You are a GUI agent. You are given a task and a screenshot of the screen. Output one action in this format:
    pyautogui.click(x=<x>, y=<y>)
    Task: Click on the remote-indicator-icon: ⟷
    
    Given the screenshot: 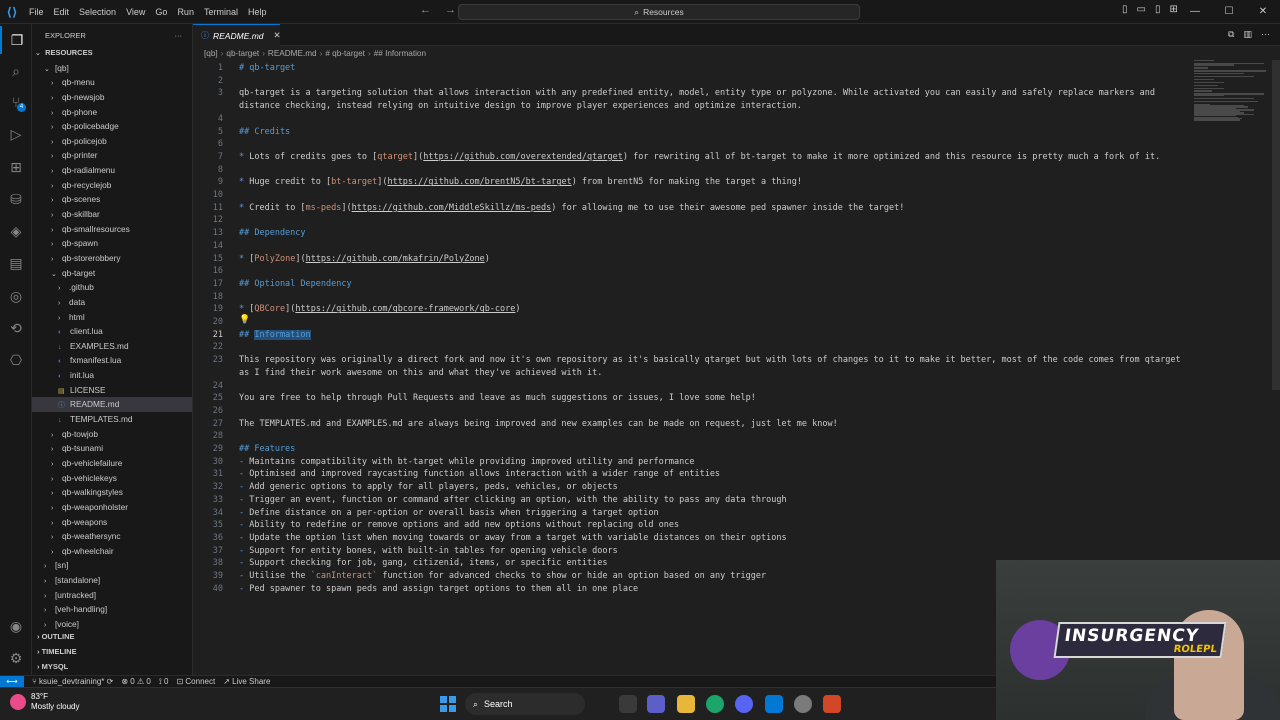 What is the action you would take?
    pyautogui.click(x=12, y=681)
    